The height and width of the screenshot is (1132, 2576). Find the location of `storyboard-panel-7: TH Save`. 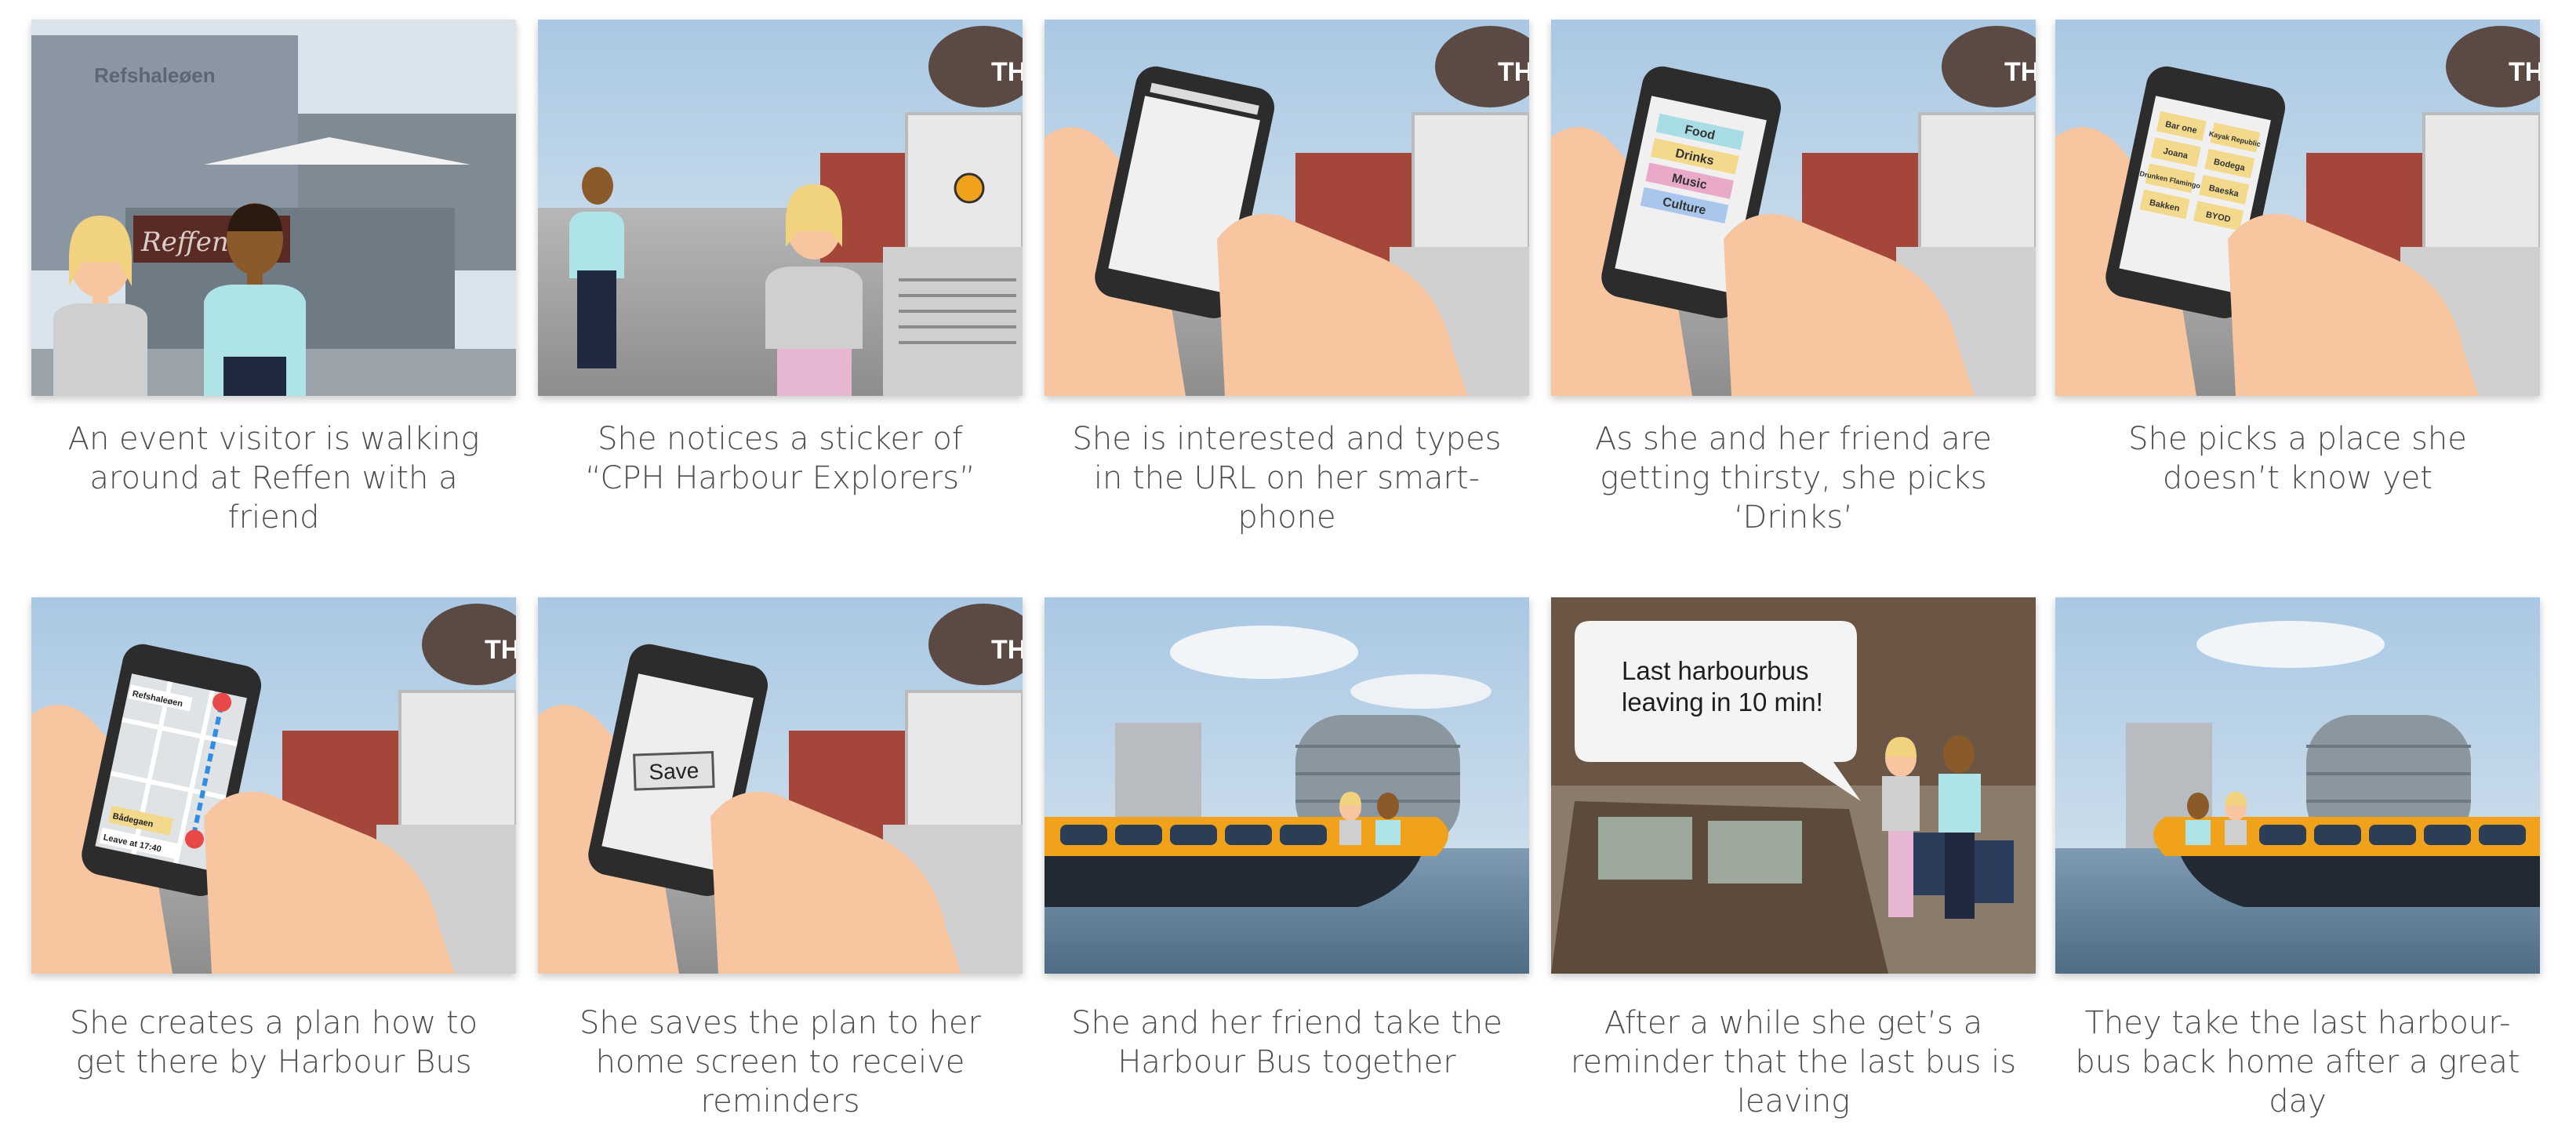

storyboard-panel-7: TH Save is located at coordinates (780, 785).